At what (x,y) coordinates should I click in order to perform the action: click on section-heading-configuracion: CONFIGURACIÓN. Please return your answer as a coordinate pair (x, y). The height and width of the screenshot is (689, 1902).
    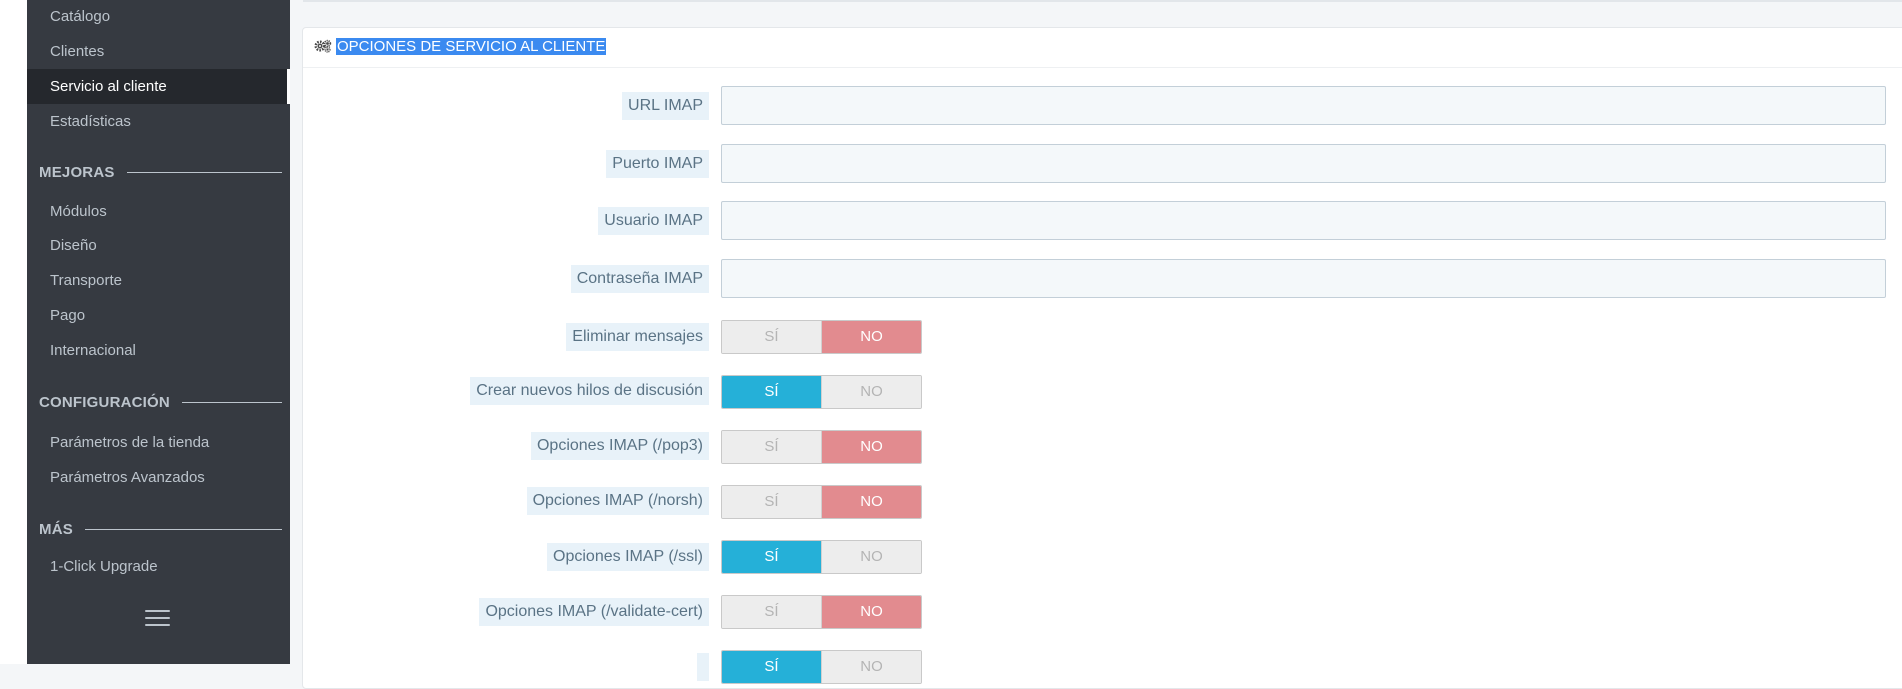
    Looking at the image, I should click on (160, 402).